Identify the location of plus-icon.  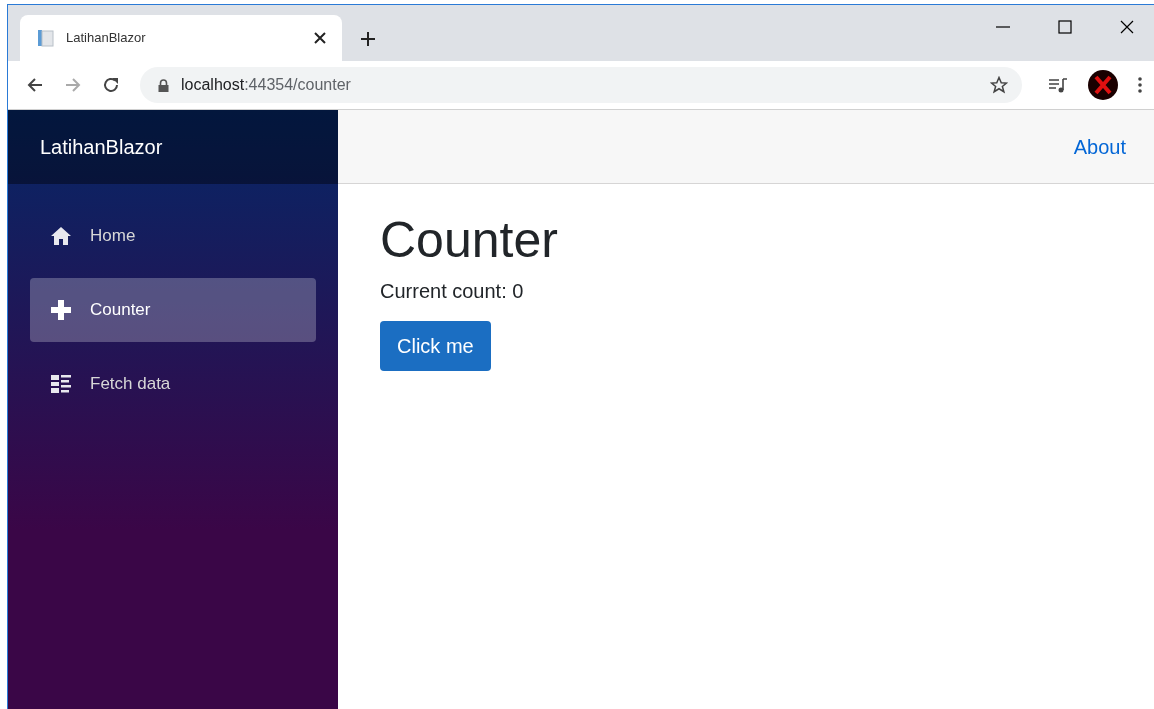
(61, 310).